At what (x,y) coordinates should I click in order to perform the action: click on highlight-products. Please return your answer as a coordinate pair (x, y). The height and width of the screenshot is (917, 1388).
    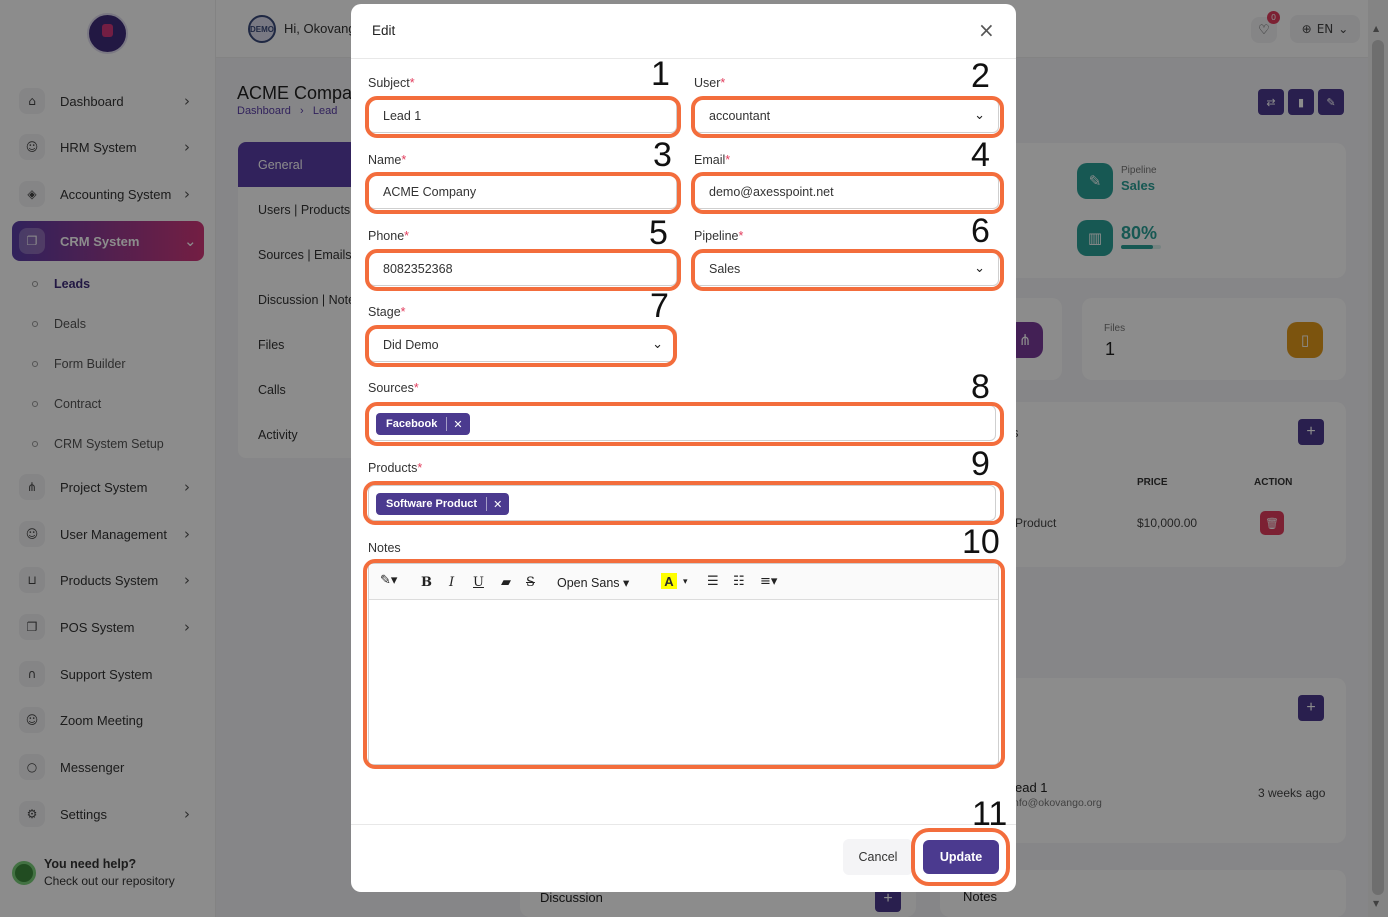
    Looking at the image, I should click on (683, 503).